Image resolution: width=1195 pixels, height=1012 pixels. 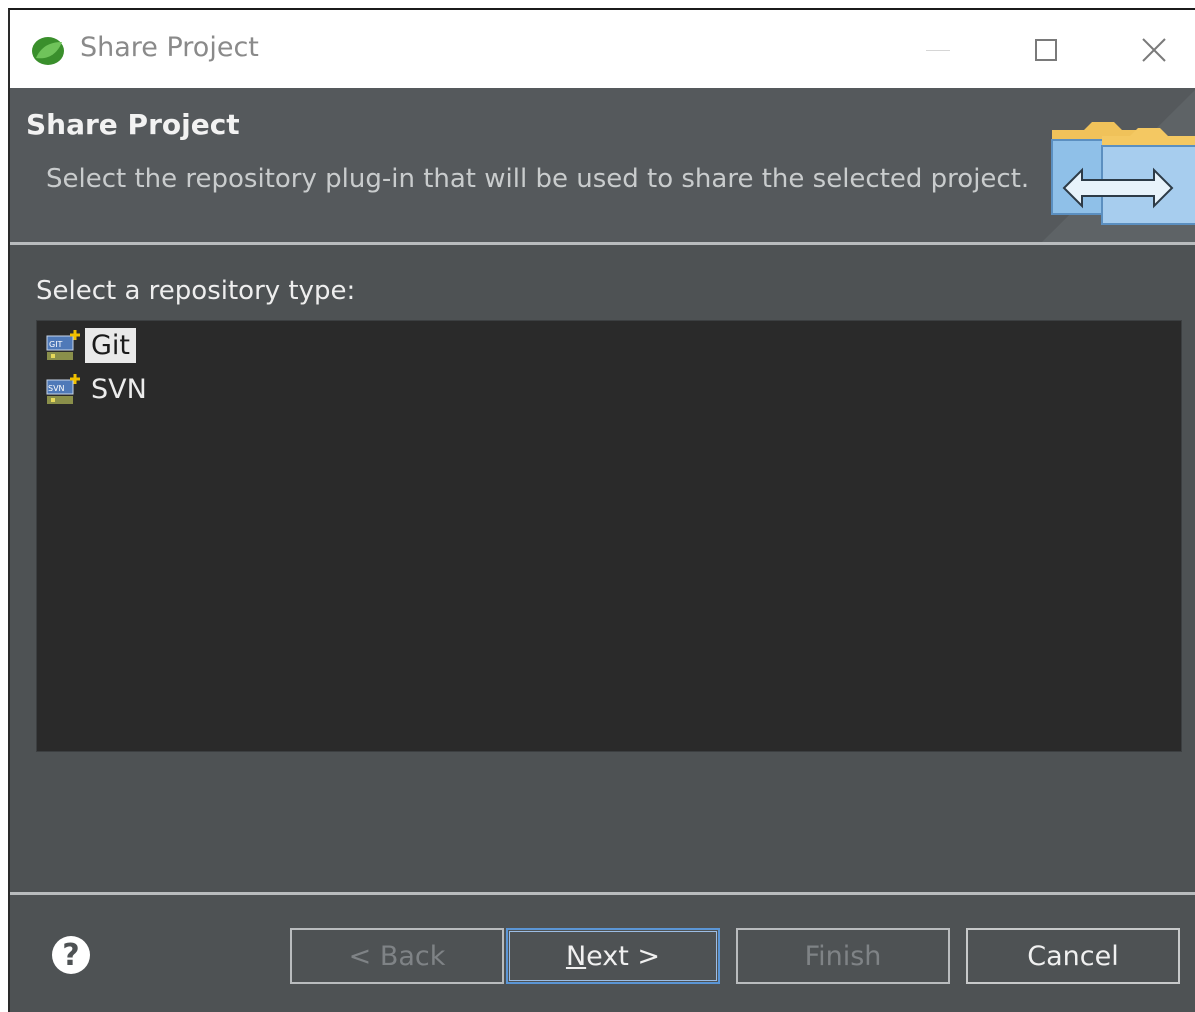 What do you see at coordinates (169, 47) in the screenshot?
I see `window-title: Share Project` at bounding box center [169, 47].